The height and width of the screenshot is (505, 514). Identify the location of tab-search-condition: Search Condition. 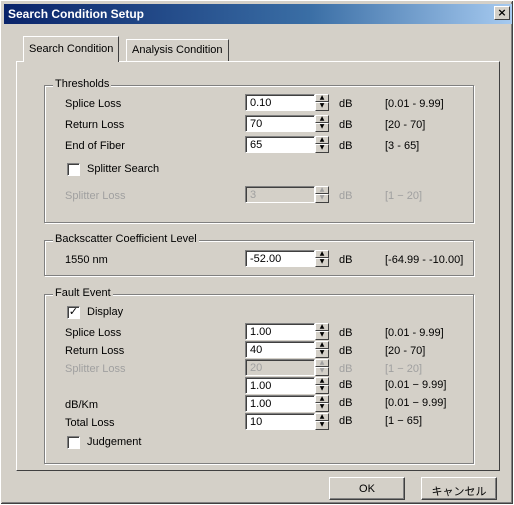
(71, 49).